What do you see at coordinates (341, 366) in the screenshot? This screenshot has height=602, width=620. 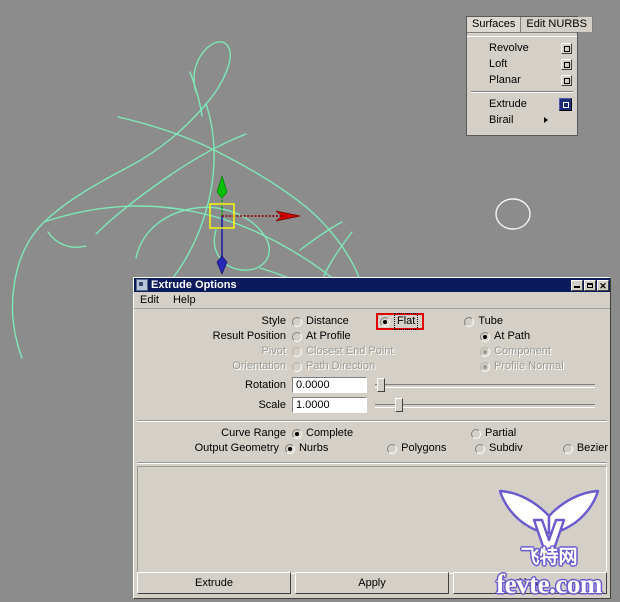 I see `radio-label: Path Direction` at bounding box center [341, 366].